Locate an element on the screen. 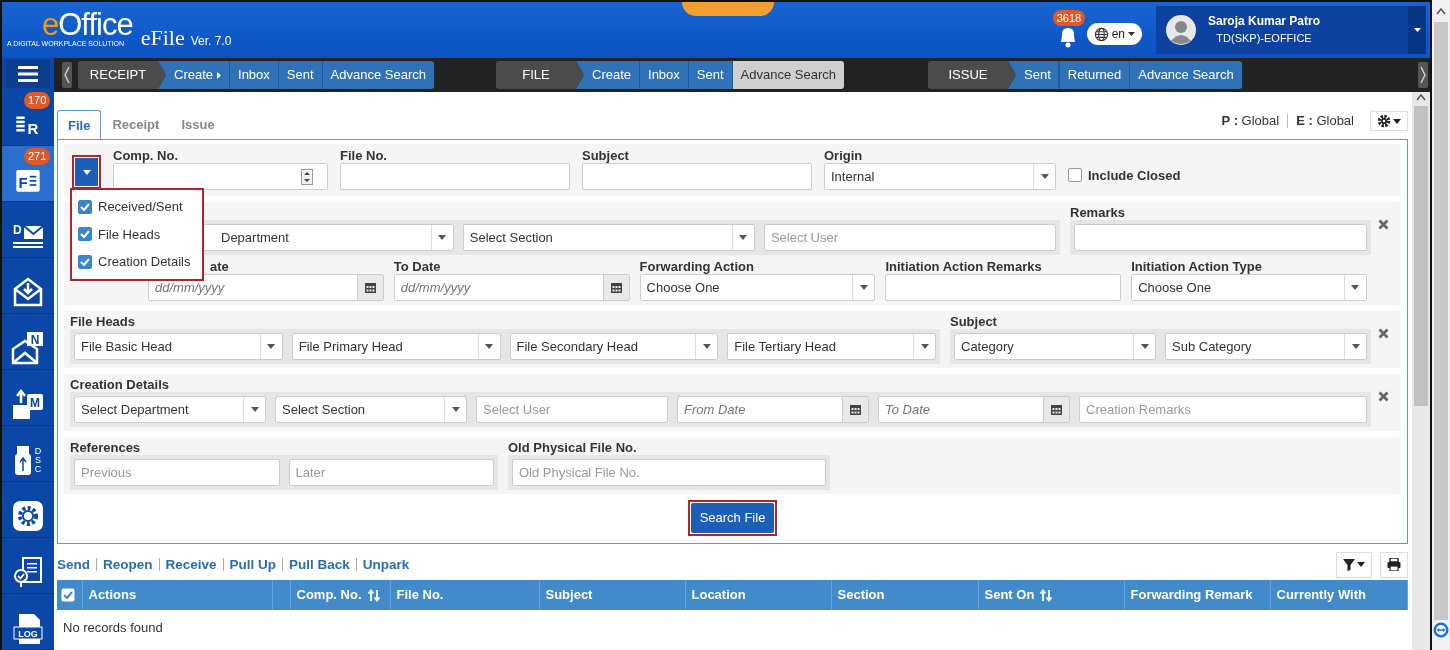  nav-section-title: RECEIPT is located at coordinates (122, 75).